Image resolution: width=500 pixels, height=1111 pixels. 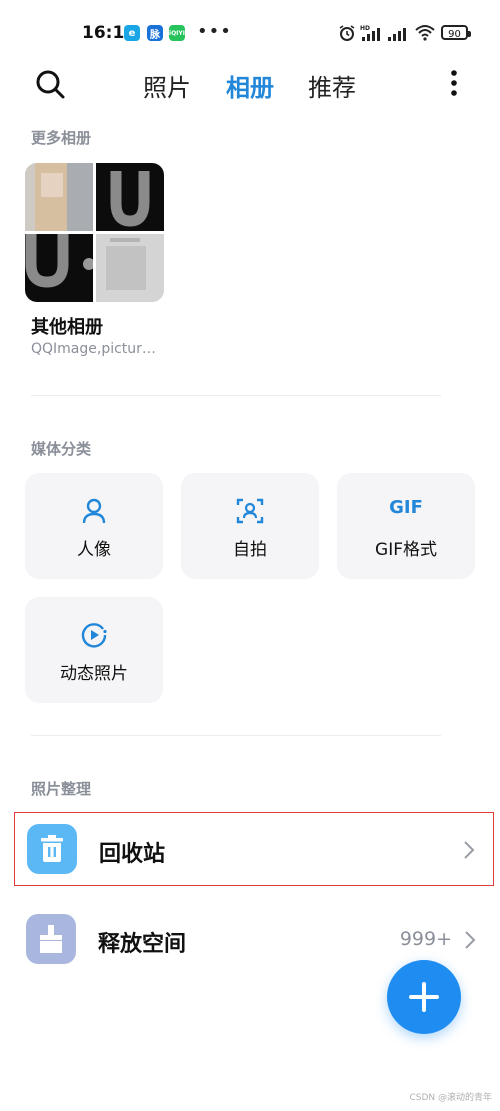 I want to click on signal-icon, so click(x=397, y=34).